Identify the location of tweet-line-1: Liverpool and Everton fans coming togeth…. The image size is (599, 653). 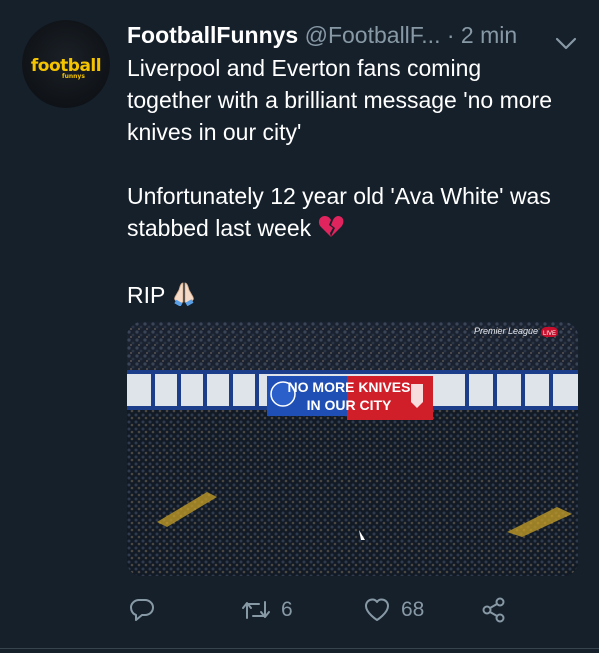
(346, 100).